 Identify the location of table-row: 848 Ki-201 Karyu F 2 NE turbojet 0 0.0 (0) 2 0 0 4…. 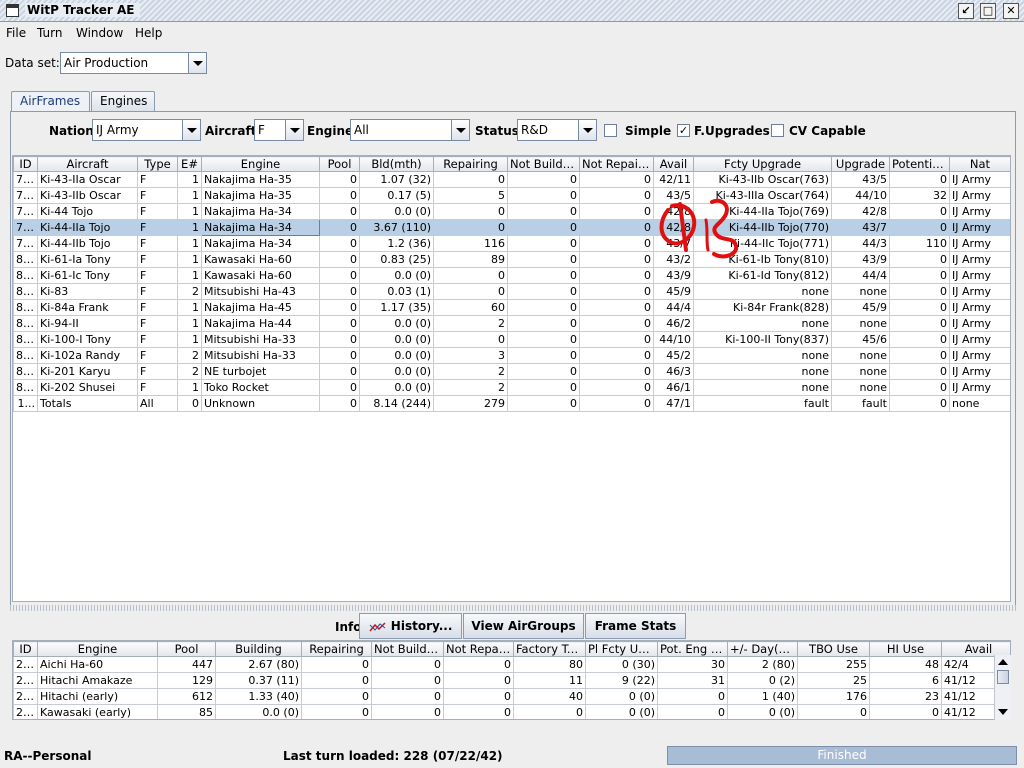
(511, 371).